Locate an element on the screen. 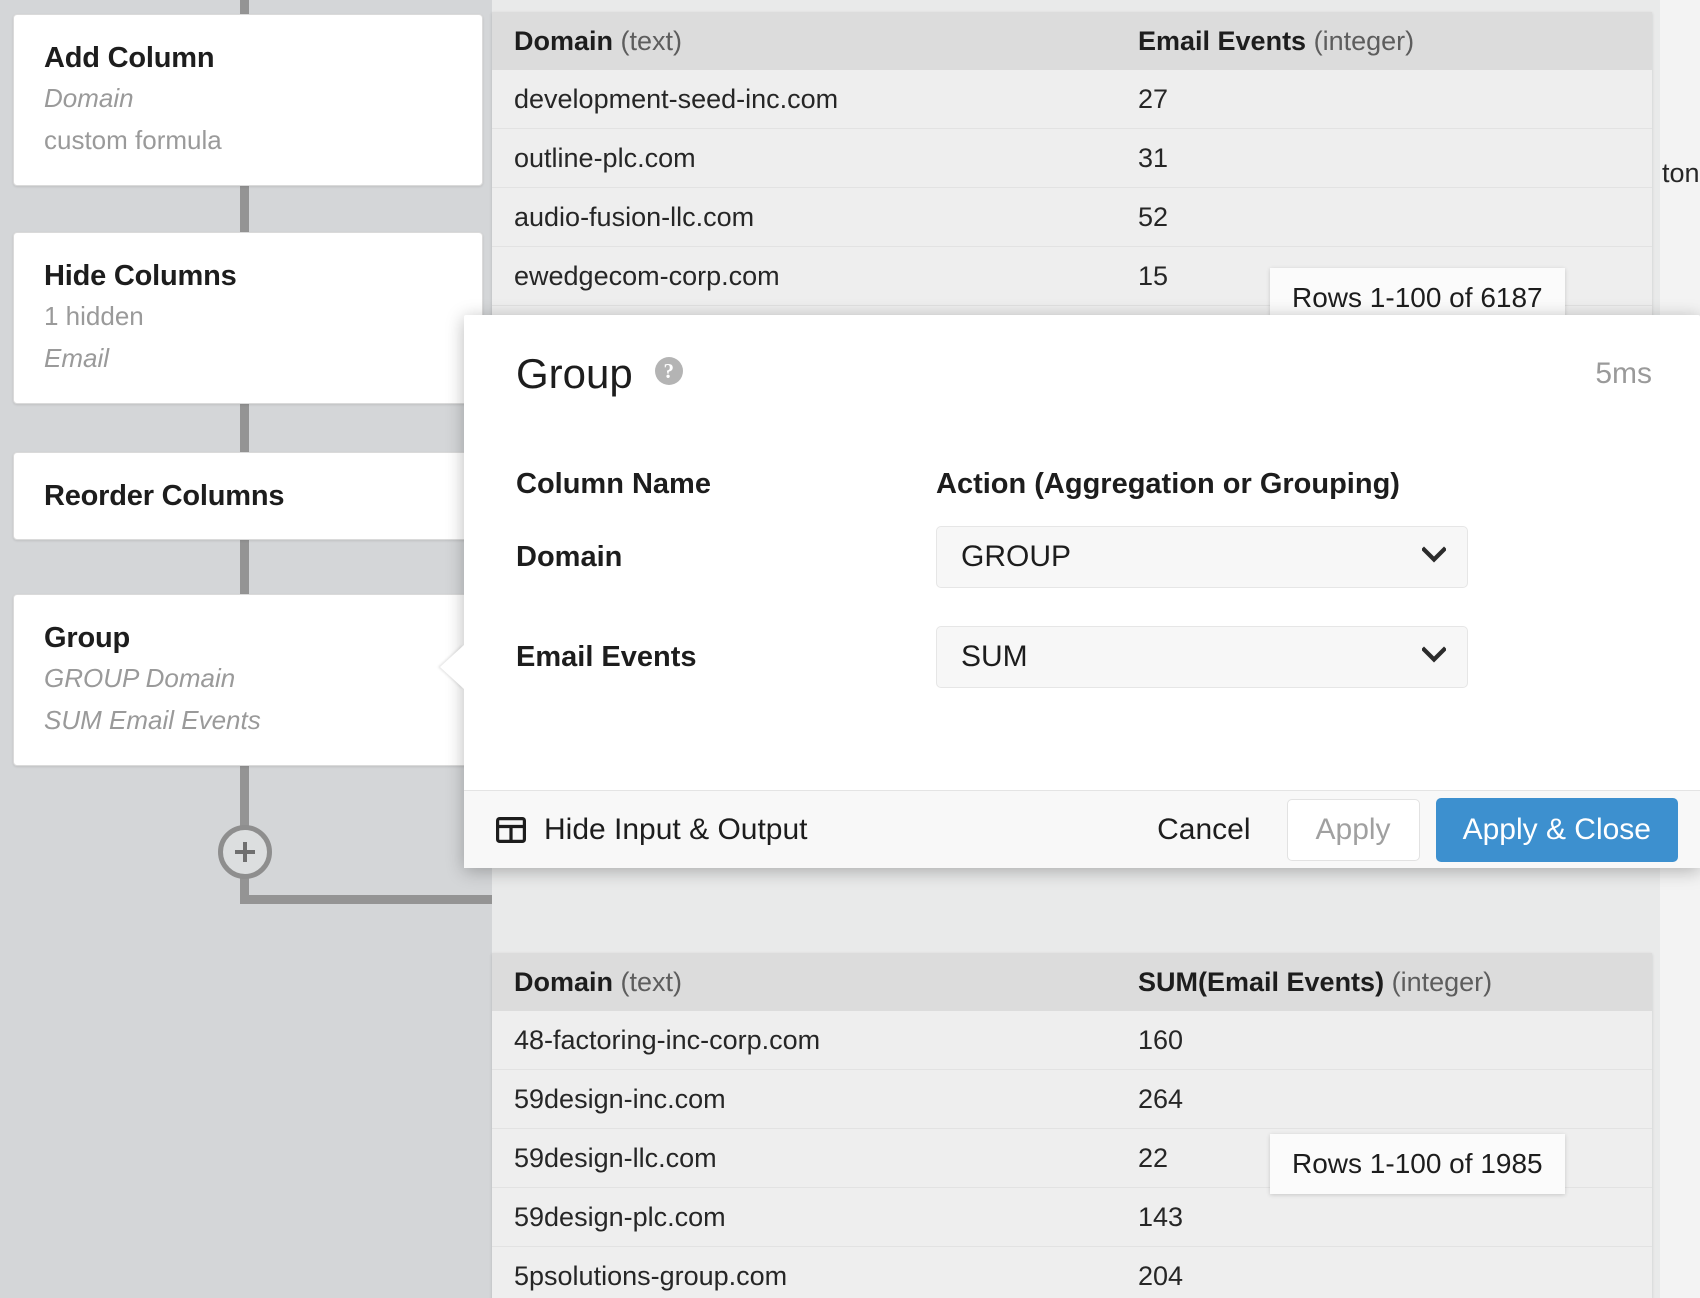  column-header-label: Email Events is located at coordinates (1222, 40).